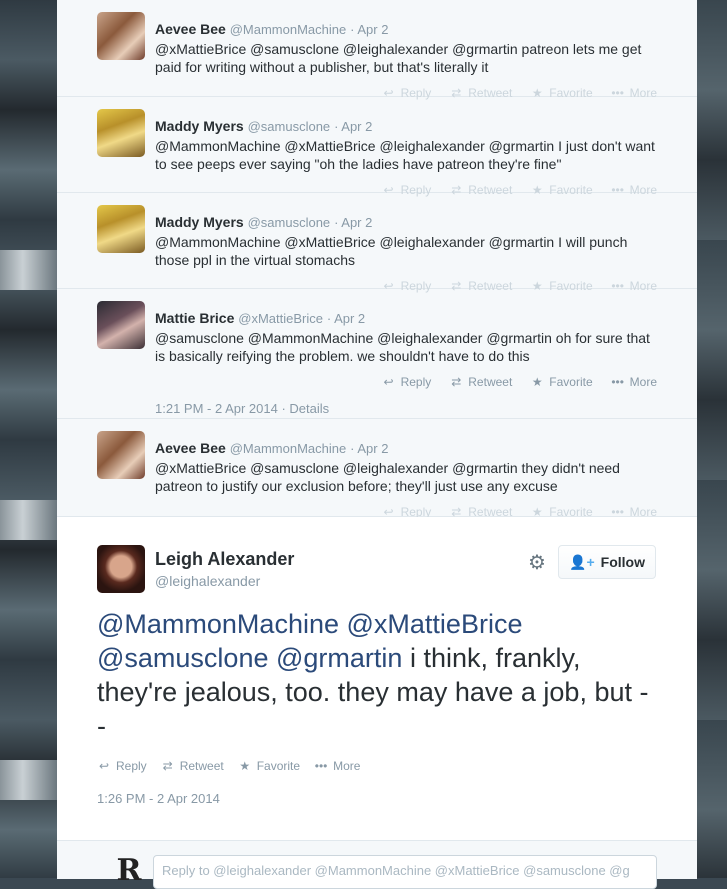  I want to click on gear-icon: ⚙, so click(537, 563).